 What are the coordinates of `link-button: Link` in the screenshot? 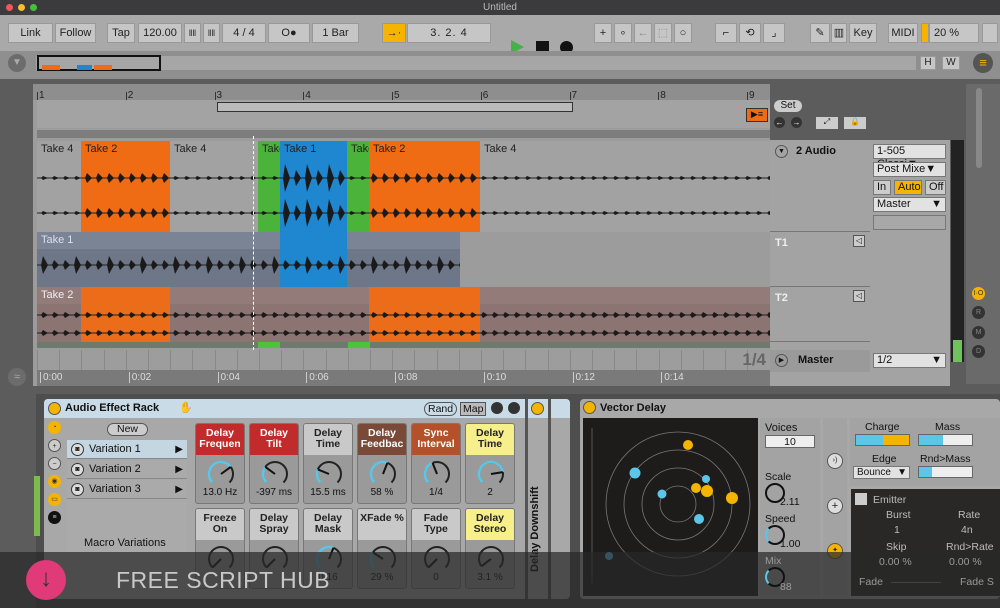 It's located at (30, 33).